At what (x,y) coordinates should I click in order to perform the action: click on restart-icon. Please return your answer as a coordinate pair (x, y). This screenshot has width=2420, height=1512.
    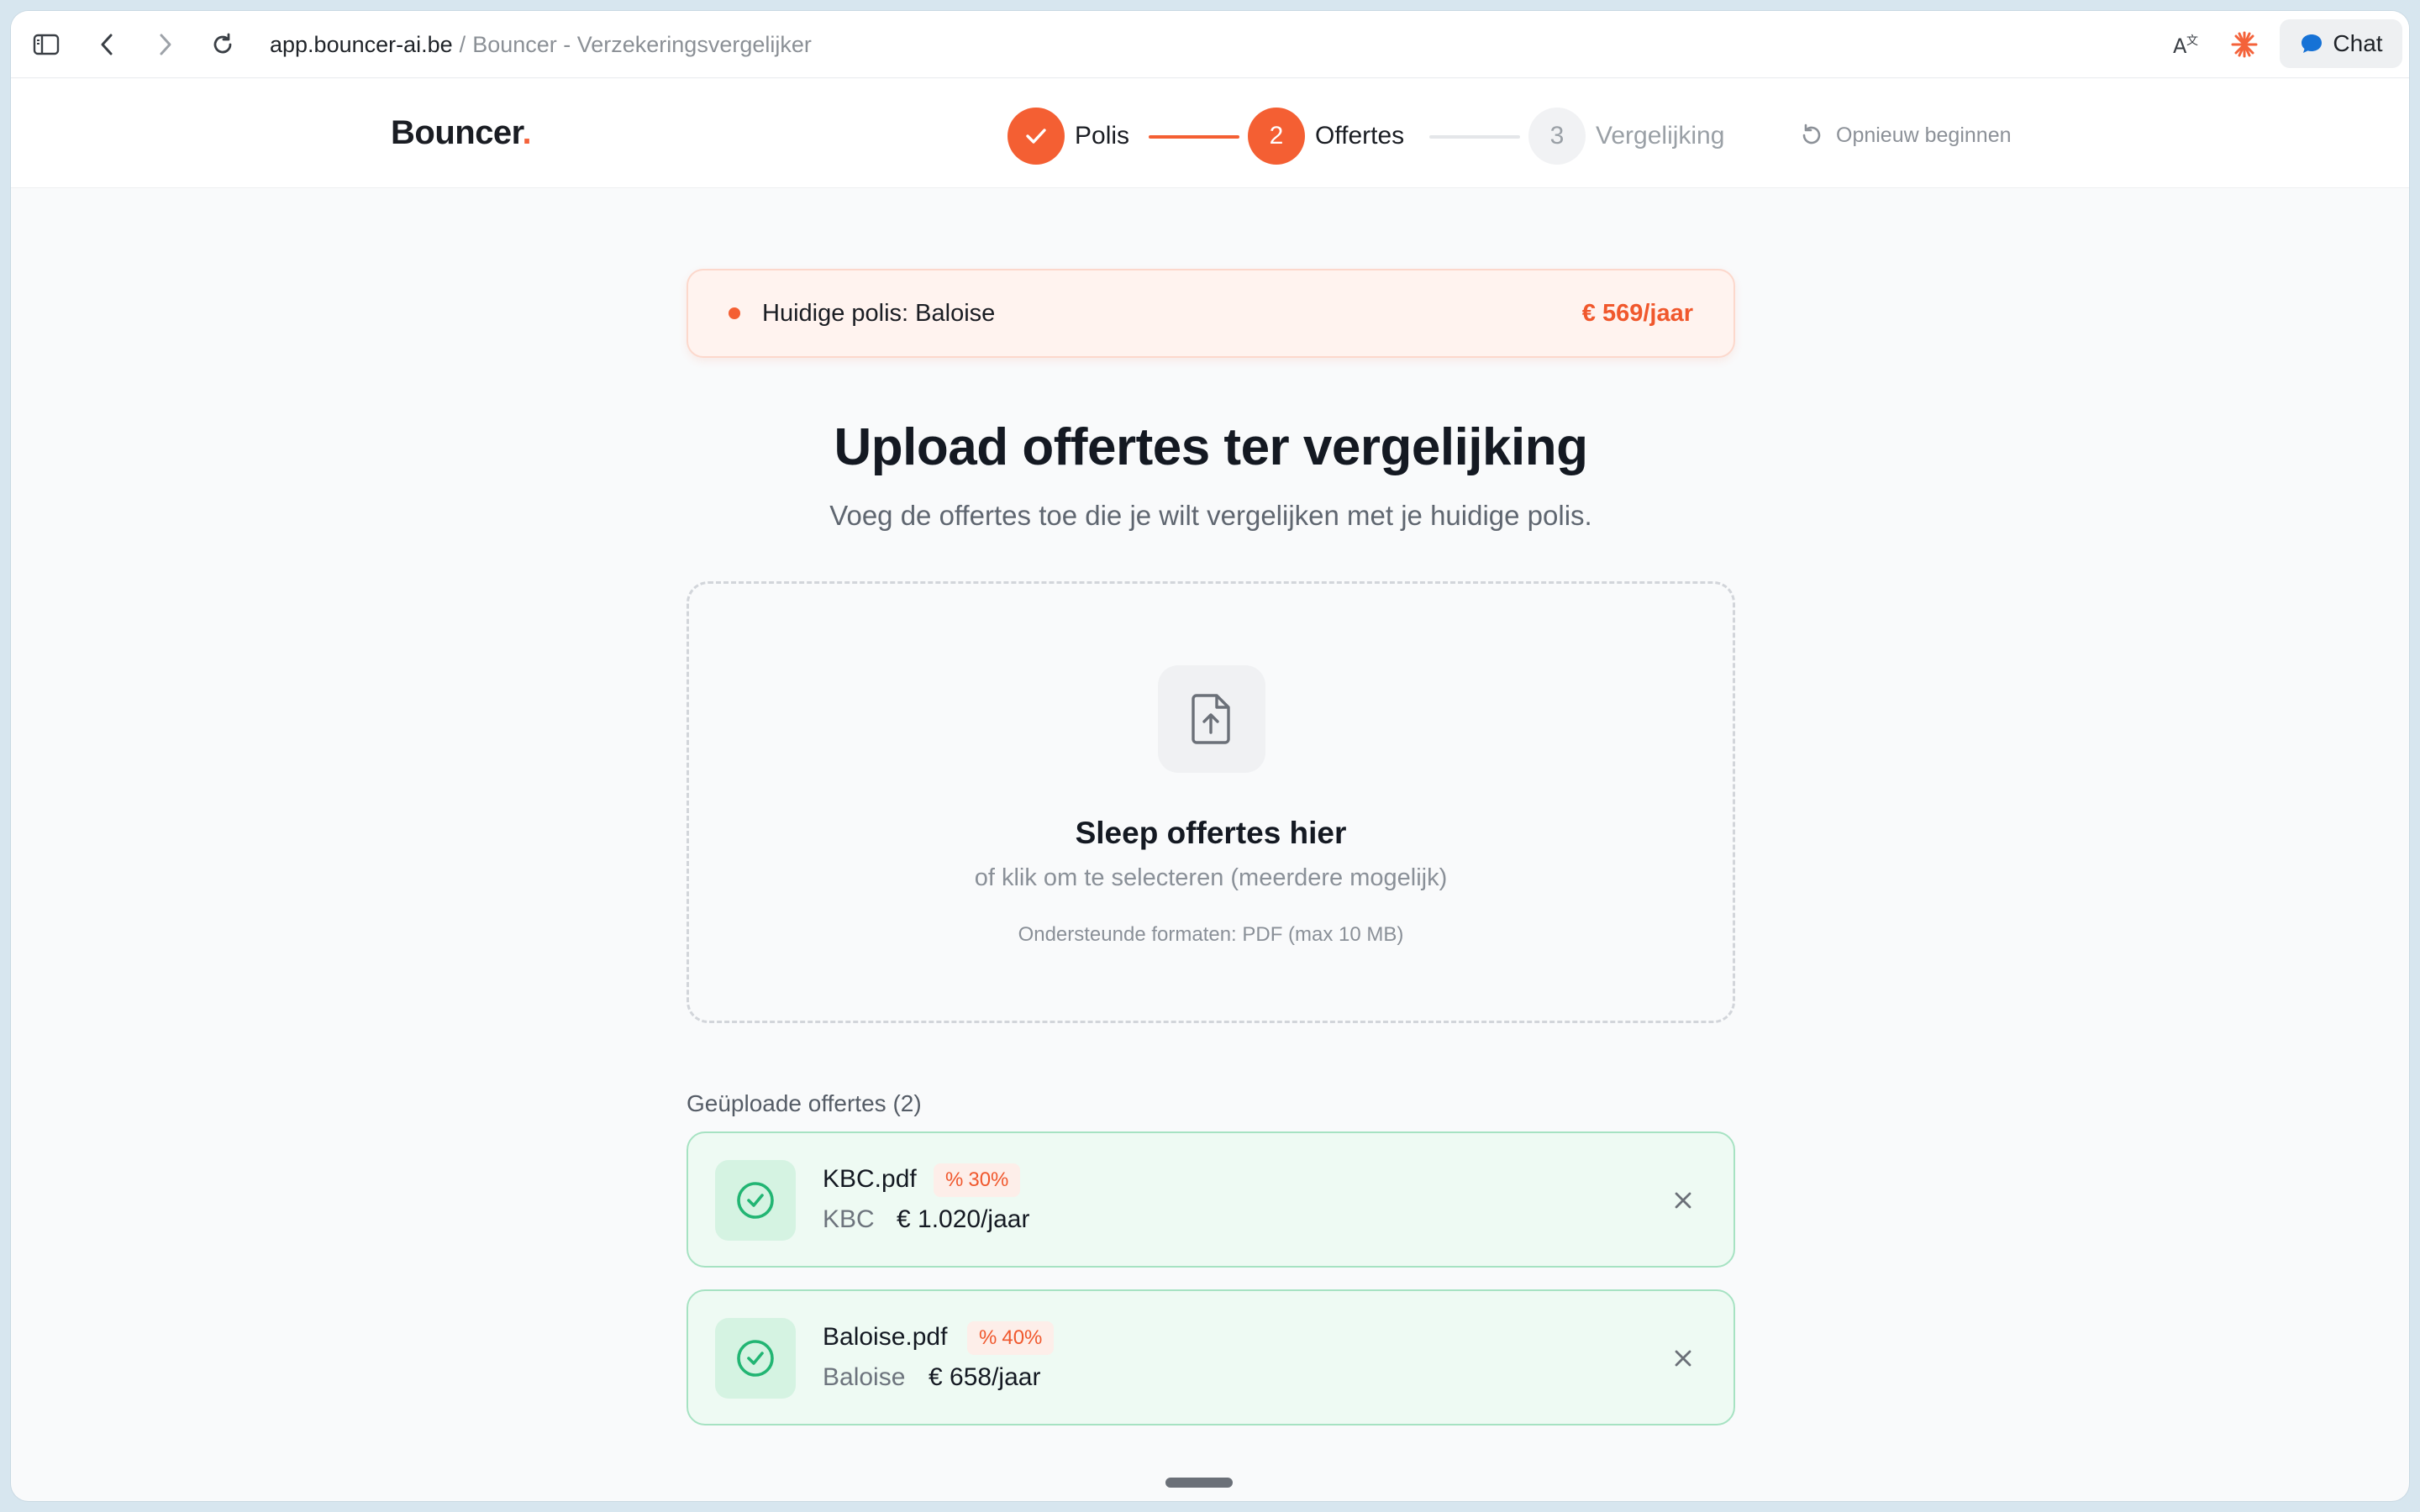
    Looking at the image, I should click on (1811, 133).